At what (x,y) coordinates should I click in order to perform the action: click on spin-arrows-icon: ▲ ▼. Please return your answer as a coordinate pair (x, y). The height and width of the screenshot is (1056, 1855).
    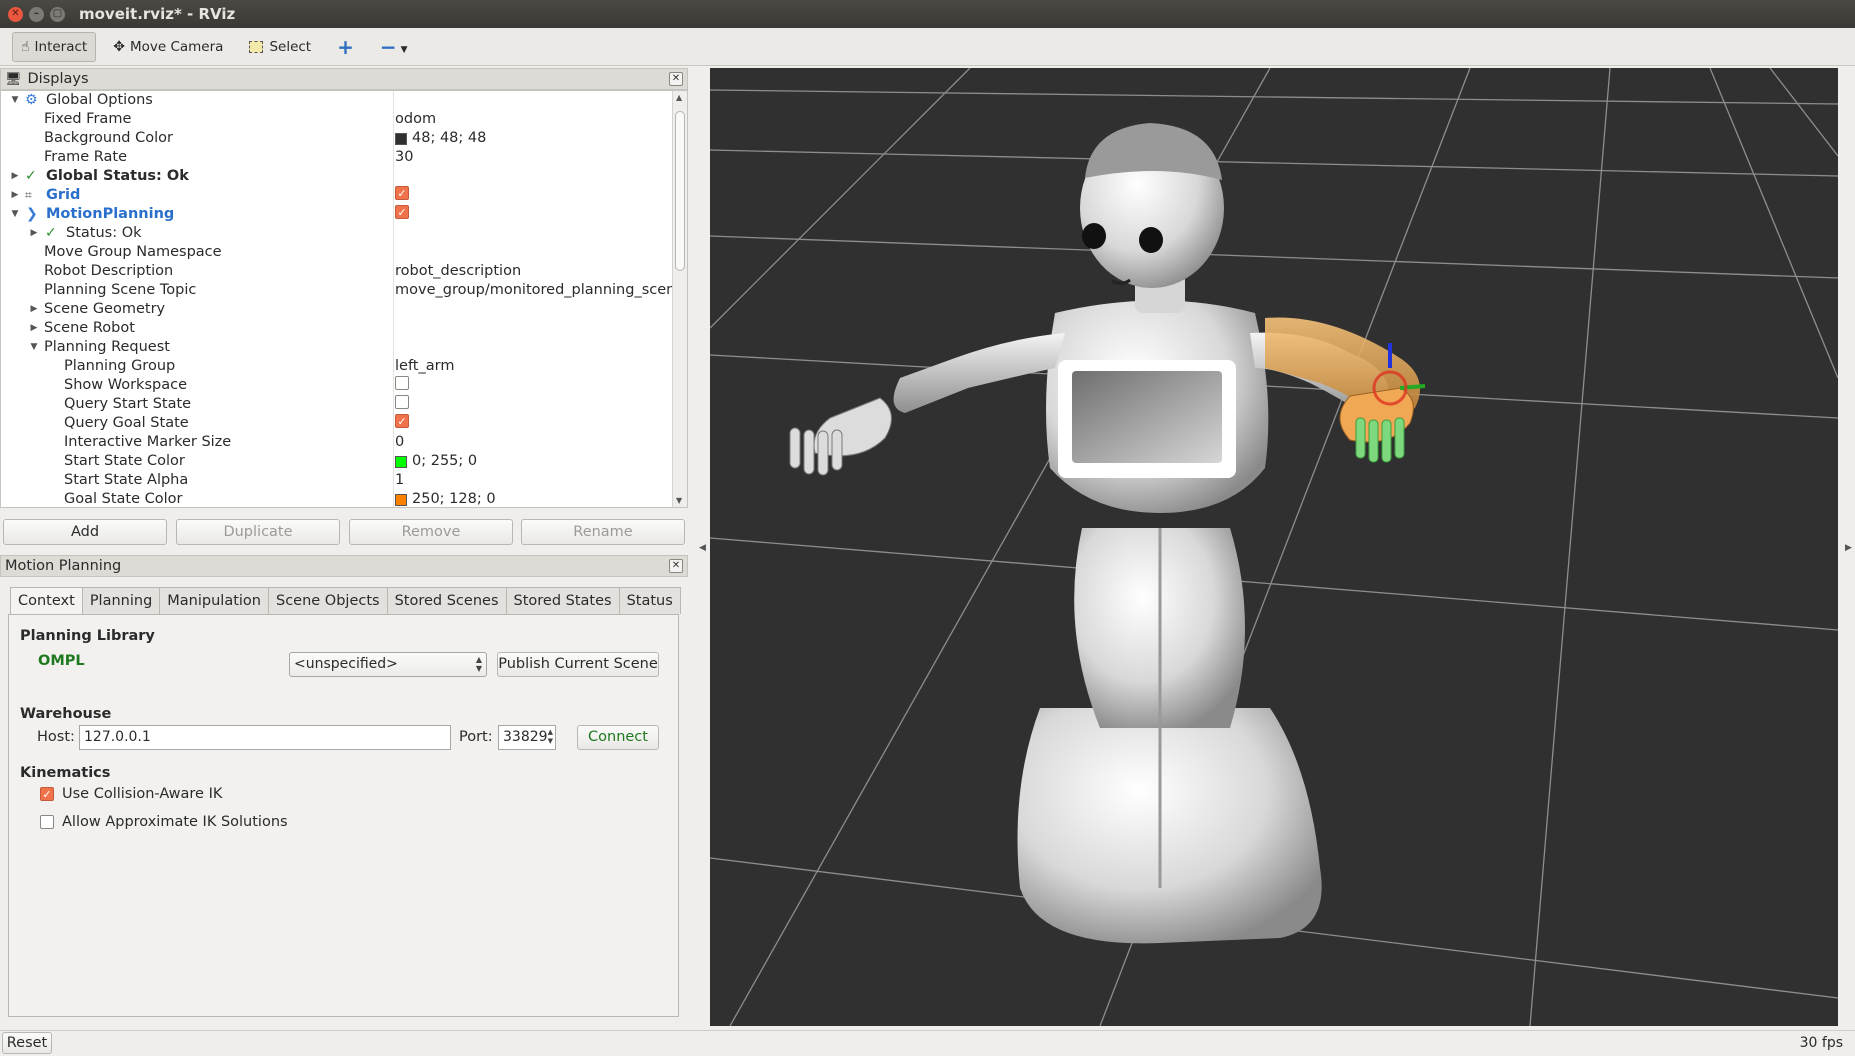
    Looking at the image, I should click on (550, 737).